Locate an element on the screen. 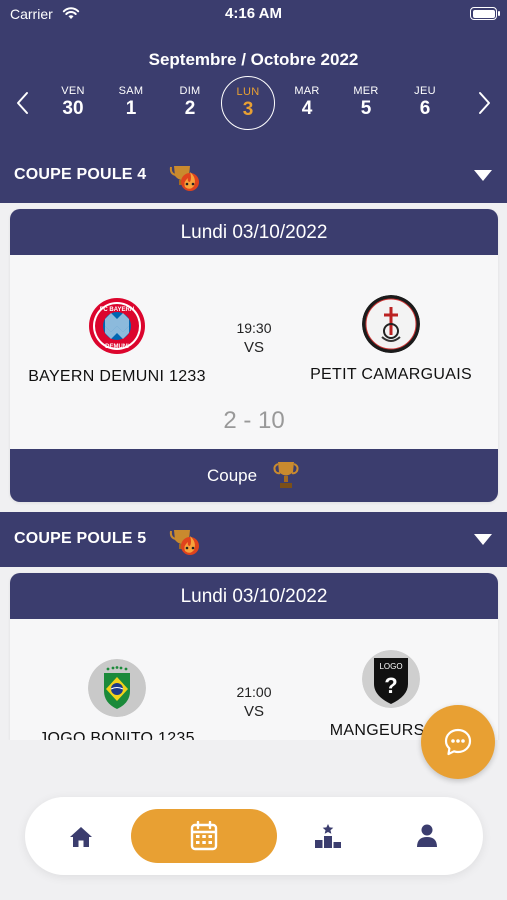 The width and height of the screenshot is (507, 900). group-title: COUPE POULE 5 is located at coordinates (80, 538).